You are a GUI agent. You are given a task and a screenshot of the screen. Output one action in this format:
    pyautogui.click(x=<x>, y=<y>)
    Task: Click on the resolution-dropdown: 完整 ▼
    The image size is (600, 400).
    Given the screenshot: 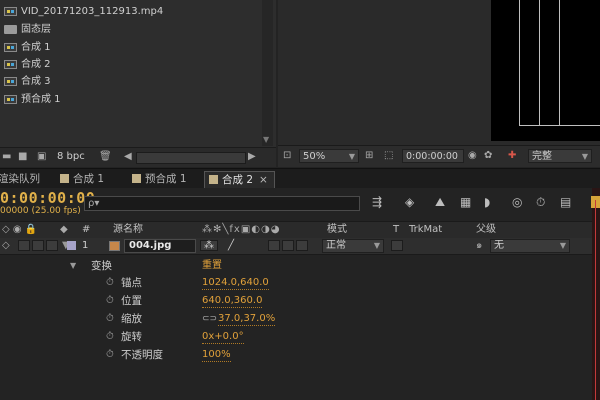 What is the action you would take?
    pyautogui.click(x=560, y=156)
    